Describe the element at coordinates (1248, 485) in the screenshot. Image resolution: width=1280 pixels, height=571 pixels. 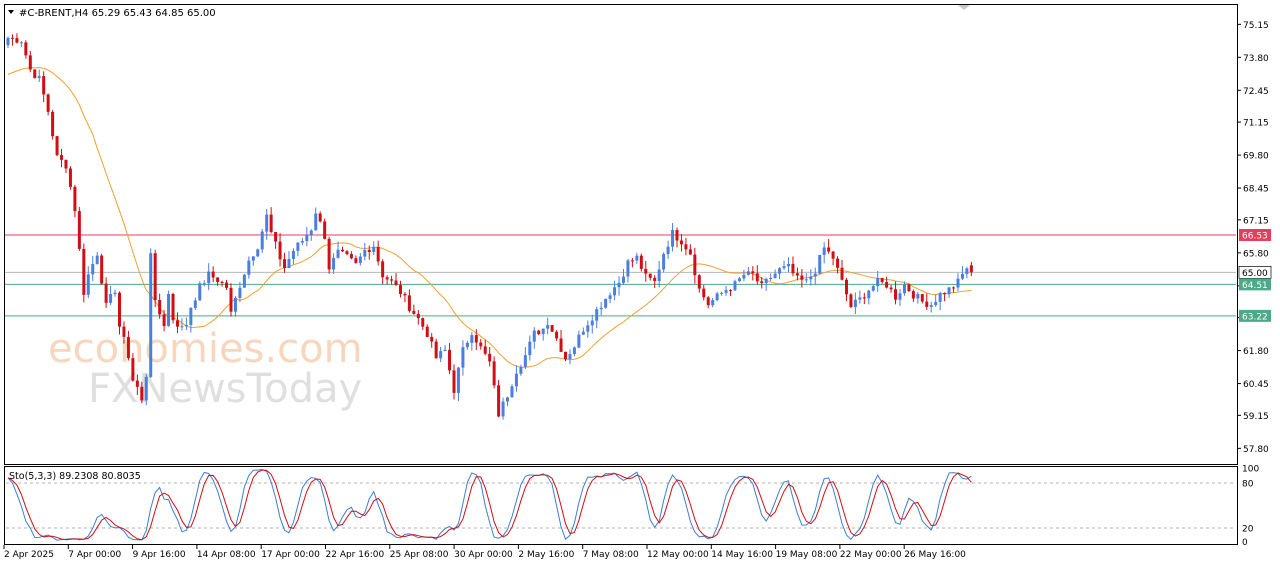
I see `stochastic-scale-label: 80` at that location.